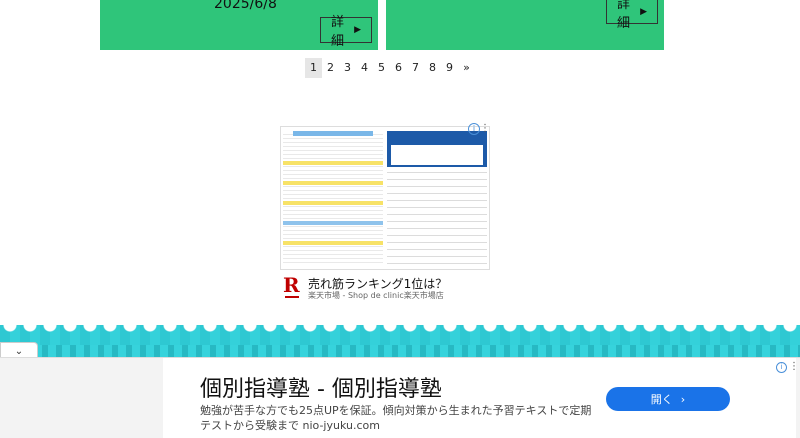  What do you see at coordinates (395, 410) in the screenshot?
I see `ad-description: 勉強が苦手な方でも25点UPを保証。傾向対策から生まれた予習テキストで定期` at bounding box center [395, 410].